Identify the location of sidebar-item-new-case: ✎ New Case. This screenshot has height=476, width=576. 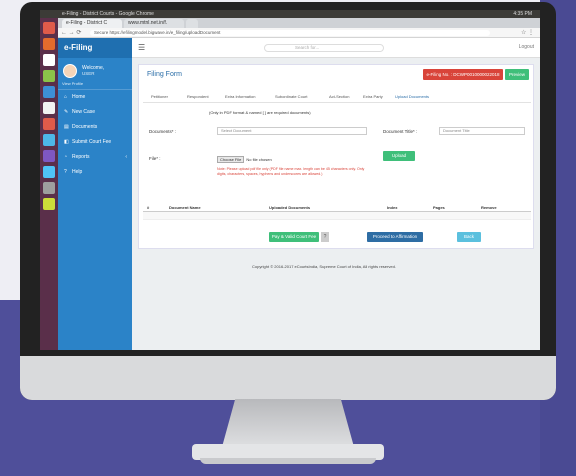
(95, 112).